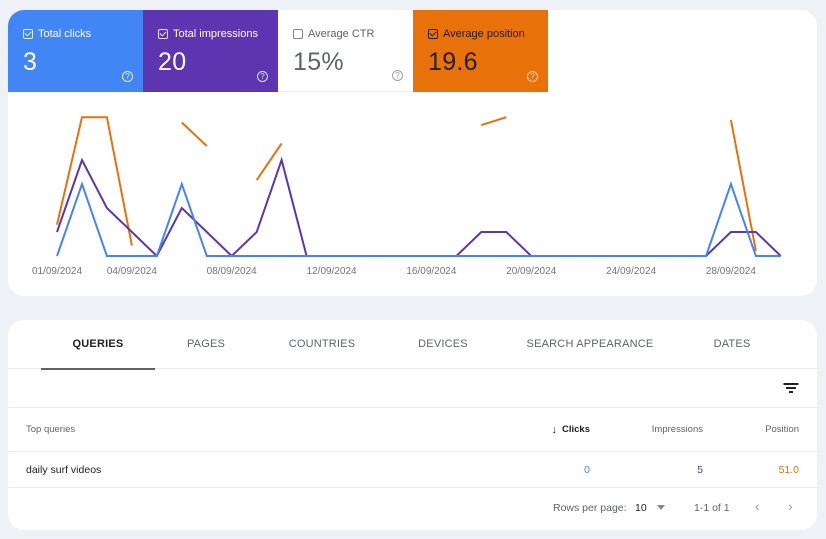 This screenshot has height=539, width=826. I want to click on tab-dates: DATES, so click(732, 344).